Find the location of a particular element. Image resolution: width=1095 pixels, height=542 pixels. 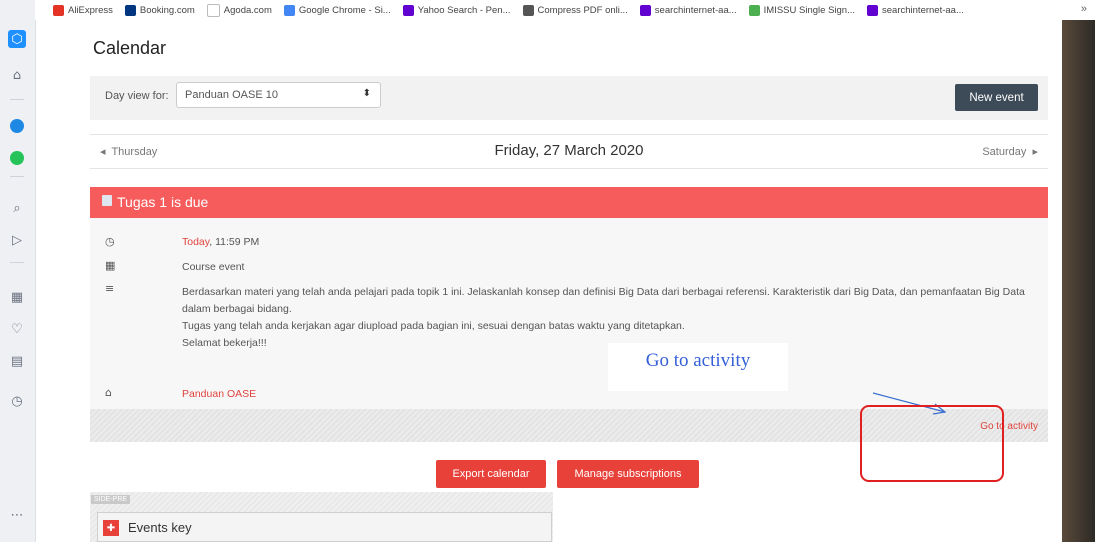

history-icon: ◷ is located at coordinates (17, 401).